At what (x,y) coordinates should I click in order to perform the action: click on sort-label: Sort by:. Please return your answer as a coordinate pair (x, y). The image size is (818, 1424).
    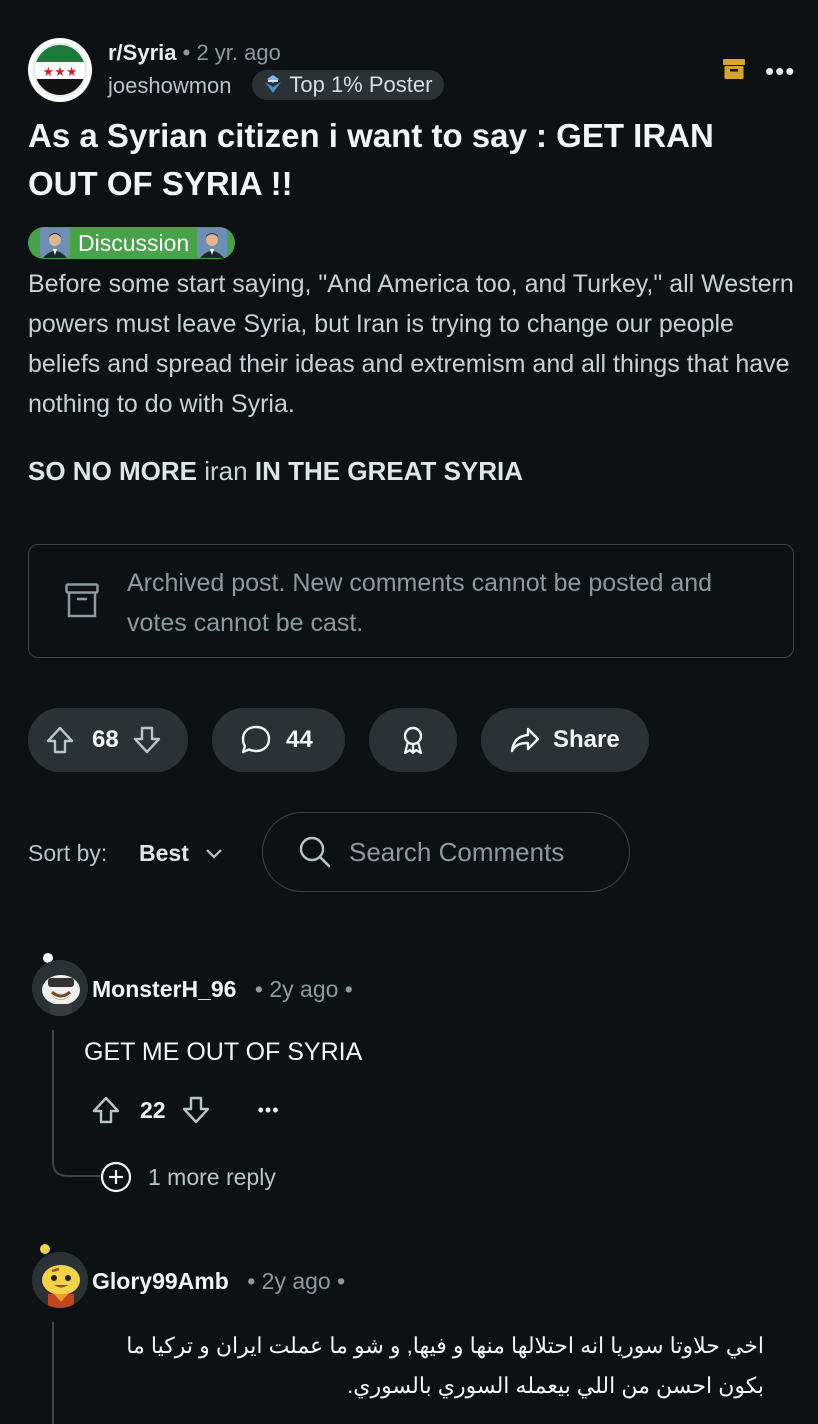
    Looking at the image, I should click on (68, 853).